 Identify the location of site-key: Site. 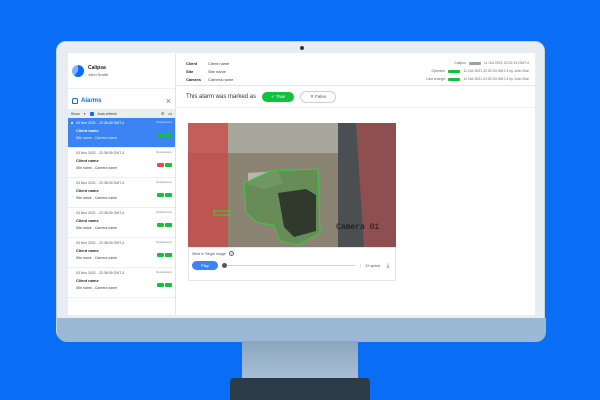
(190, 71).